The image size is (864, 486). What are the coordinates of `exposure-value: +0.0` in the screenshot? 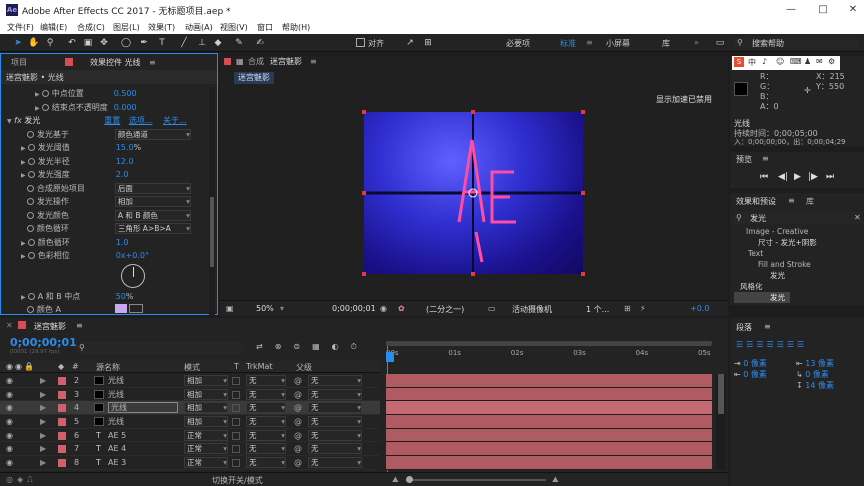 It's located at (699, 308).